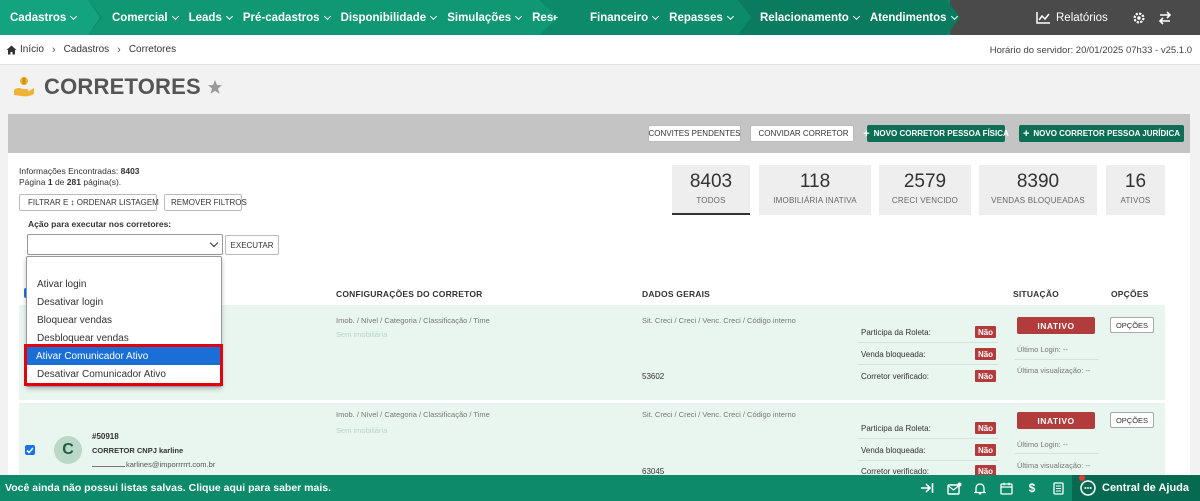 This screenshot has height=501, width=1200. Describe the element at coordinates (1139, 18) in the screenshot. I see `settings-button` at that location.